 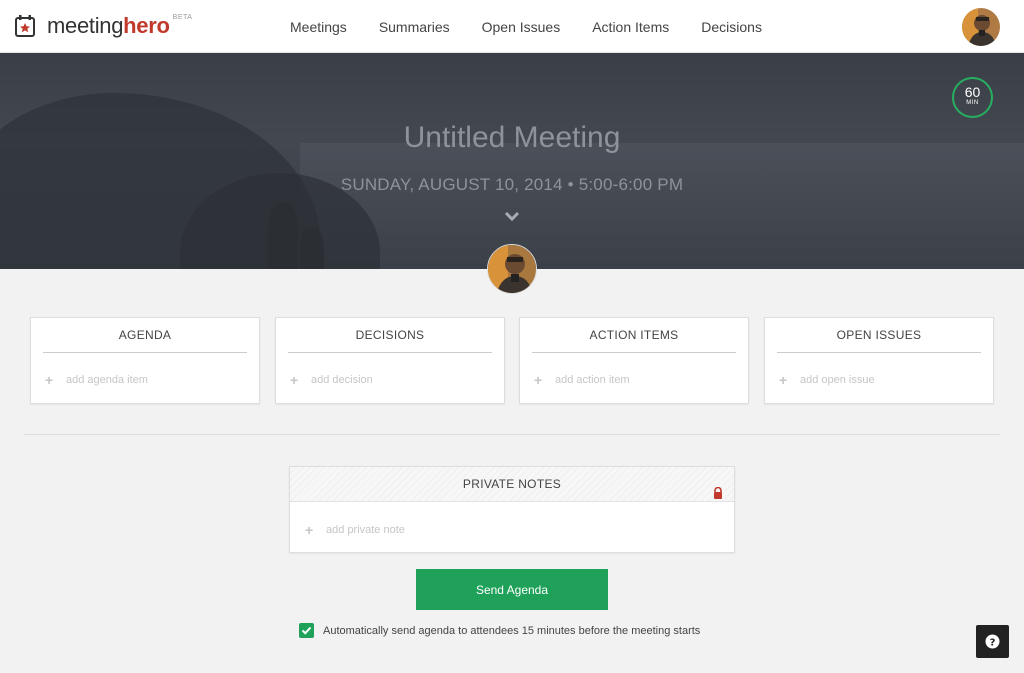 I want to click on user-avatar, so click(x=981, y=27).